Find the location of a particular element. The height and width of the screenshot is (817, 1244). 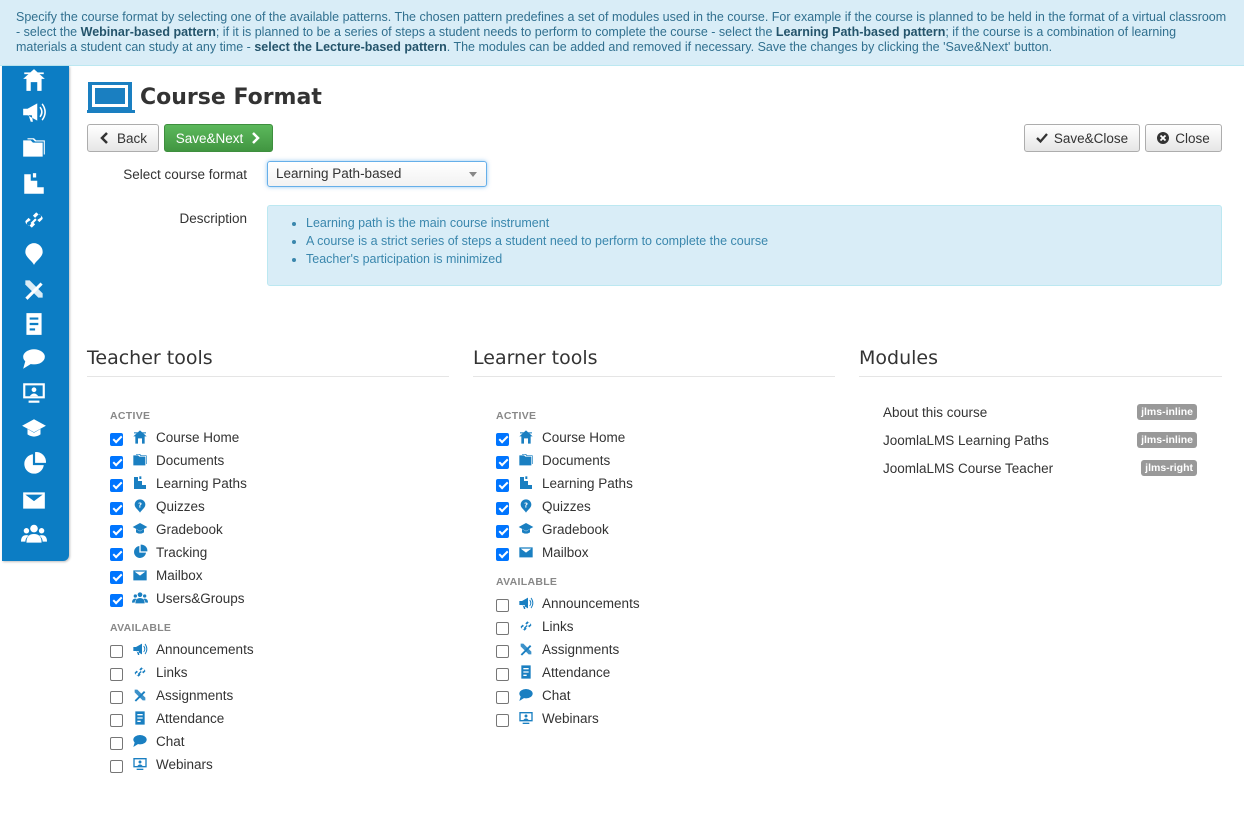

learner-tool-links: Links is located at coordinates (535, 626).